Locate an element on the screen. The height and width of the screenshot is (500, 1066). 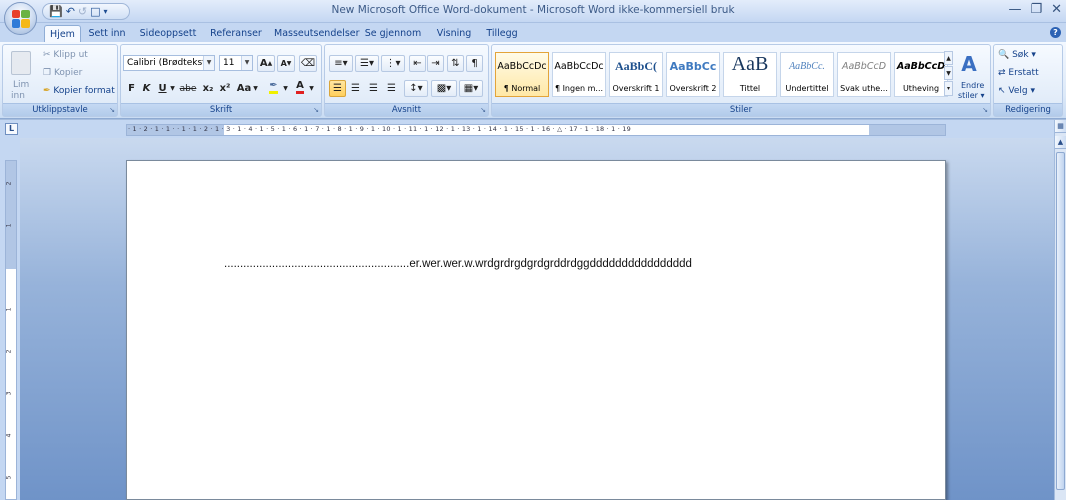
tab-selector-icon: L is located at coordinates (11, 129).